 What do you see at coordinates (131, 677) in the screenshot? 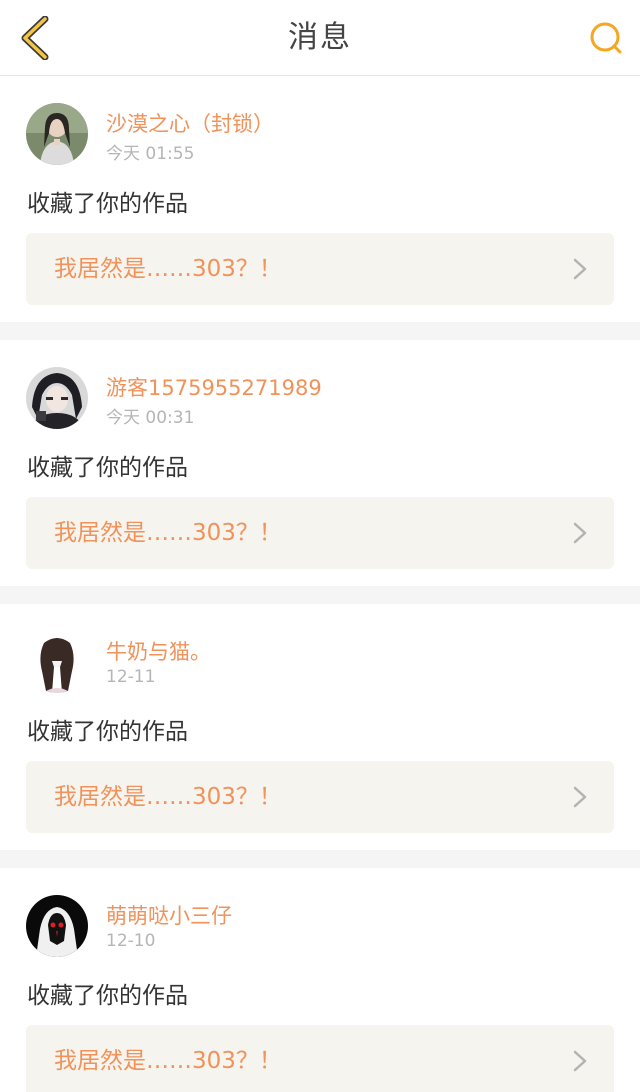
I see `timestamp: 12-11` at bounding box center [131, 677].